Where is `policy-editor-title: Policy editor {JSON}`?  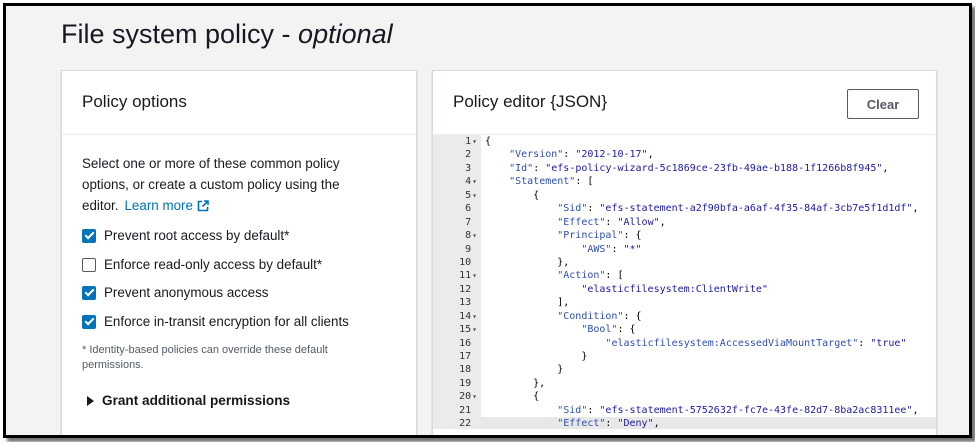
policy-editor-title: Policy editor {JSON} is located at coordinates (530, 101).